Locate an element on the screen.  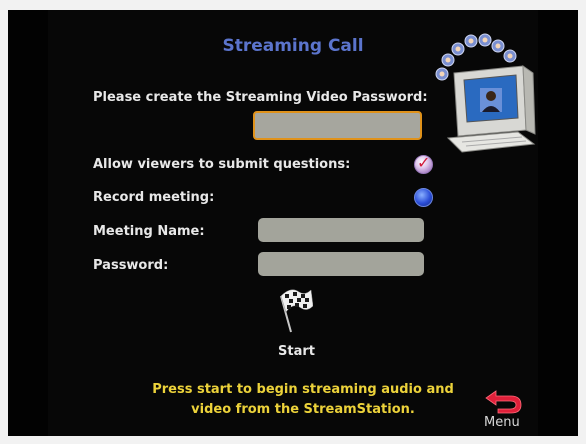
meeting-name-input is located at coordinates (341, 230).